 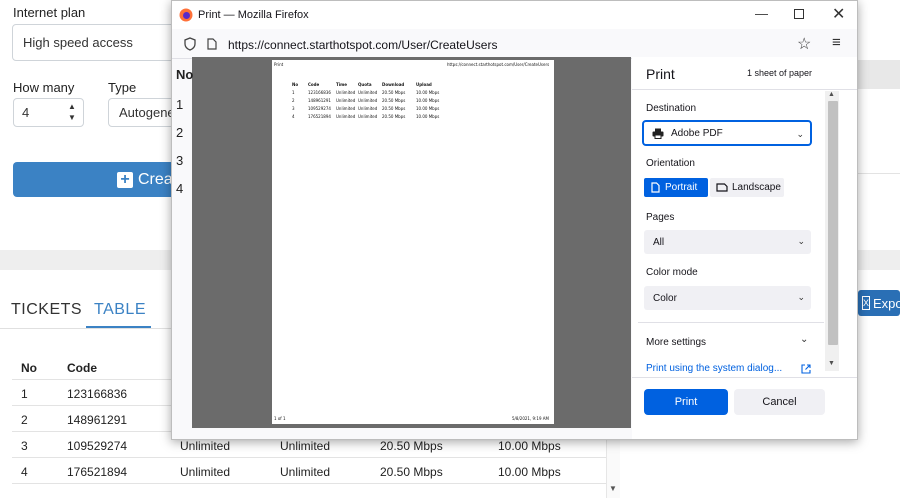 What do you see at coordinates (305, 446) in the screenshot?
I see `cell-quota: Unlimited` at bounding box center [305, 446].